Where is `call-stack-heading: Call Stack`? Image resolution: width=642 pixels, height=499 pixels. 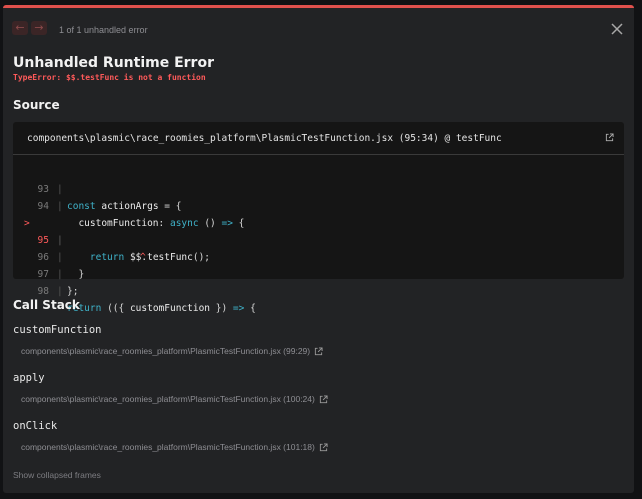 call-stack-heading: Call Stack is located at coordinates (46, 305).